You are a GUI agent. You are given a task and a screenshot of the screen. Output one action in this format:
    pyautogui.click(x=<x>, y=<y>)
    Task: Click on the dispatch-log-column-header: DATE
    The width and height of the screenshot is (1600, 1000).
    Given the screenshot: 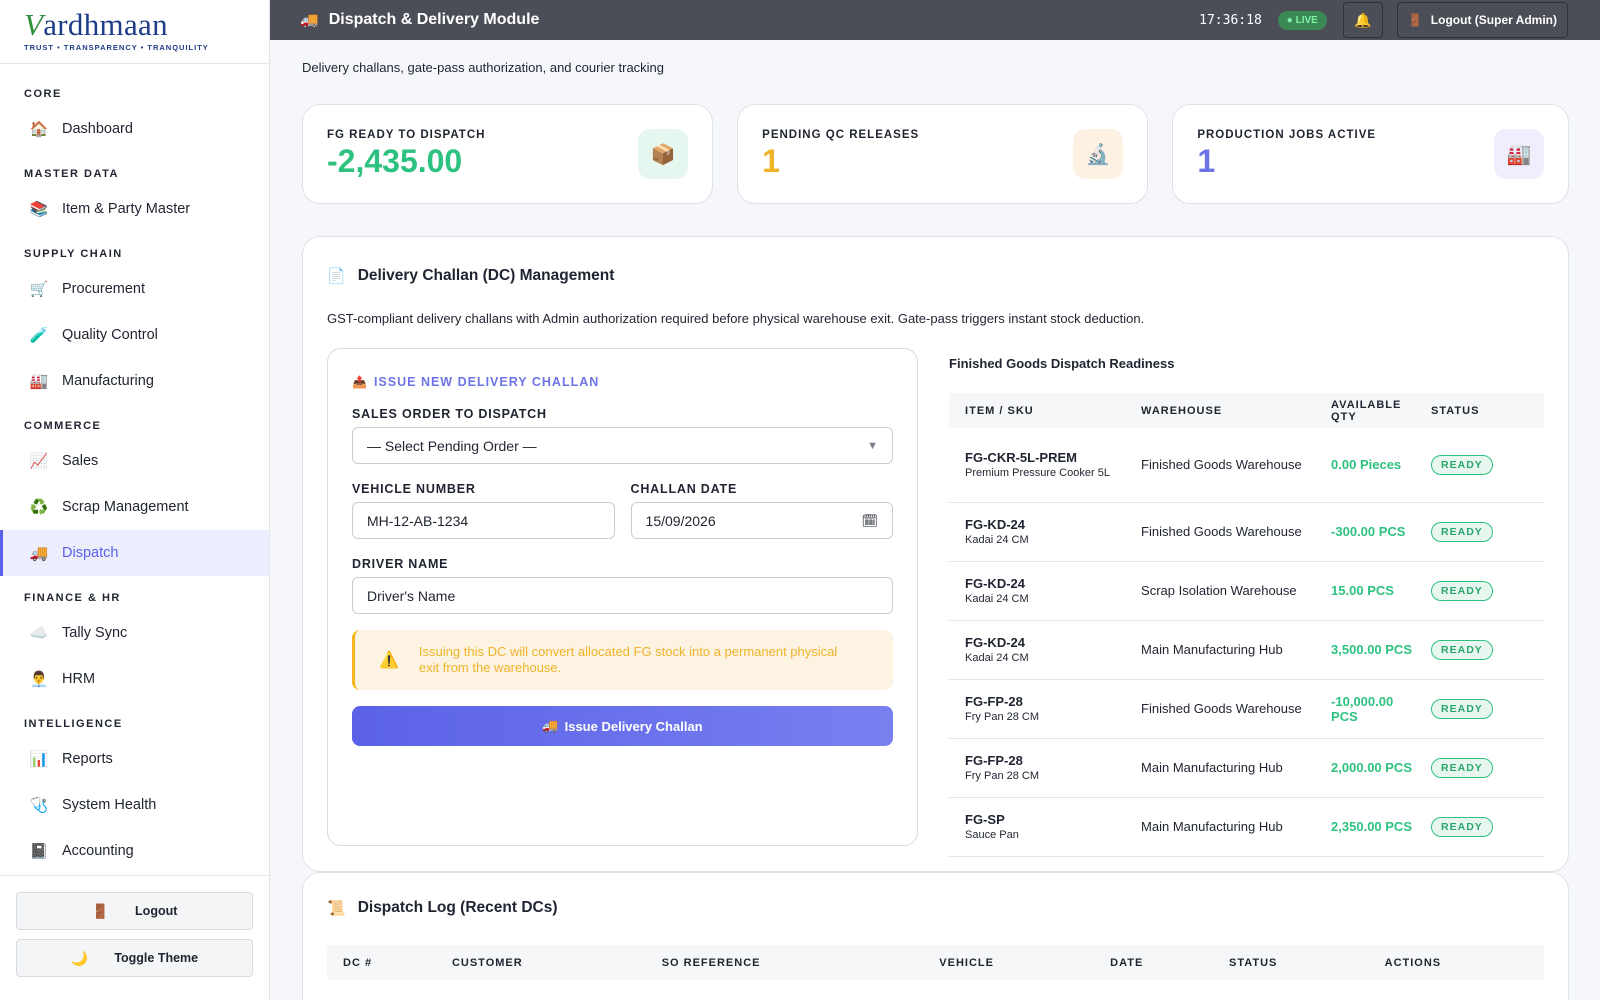 What is the action you would take?
    pyautogui.click(x=1153, y=962)
    